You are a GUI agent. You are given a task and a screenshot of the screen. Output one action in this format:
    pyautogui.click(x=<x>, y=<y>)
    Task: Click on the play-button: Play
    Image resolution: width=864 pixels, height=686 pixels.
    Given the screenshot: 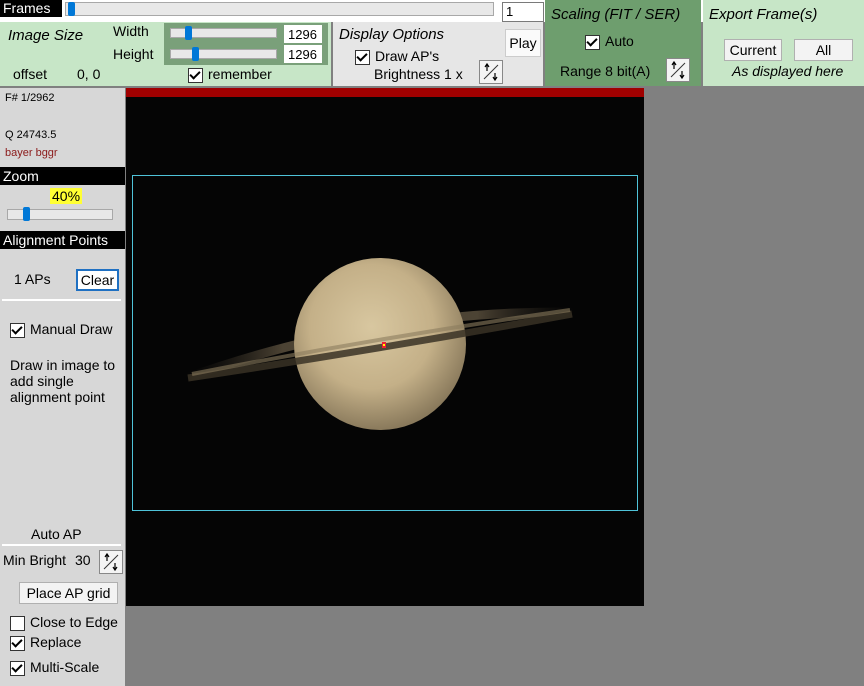 What is the action you would take?
    pyautogui.click(x=523, y=43)
    